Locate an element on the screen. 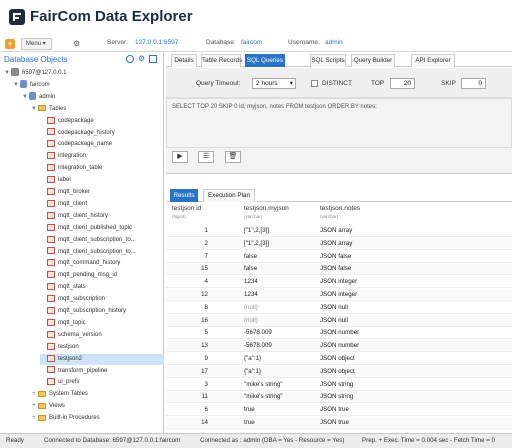 This screenshot has width=512, height=448. table-row: 15 false JSON false is located at coordinates (339, 269).